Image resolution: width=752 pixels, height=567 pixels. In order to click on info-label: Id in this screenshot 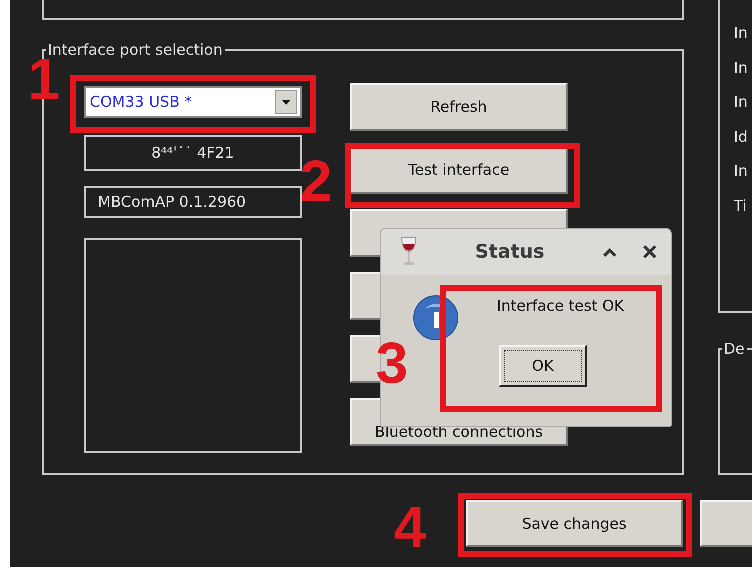, I will do `click(741, 138)`.